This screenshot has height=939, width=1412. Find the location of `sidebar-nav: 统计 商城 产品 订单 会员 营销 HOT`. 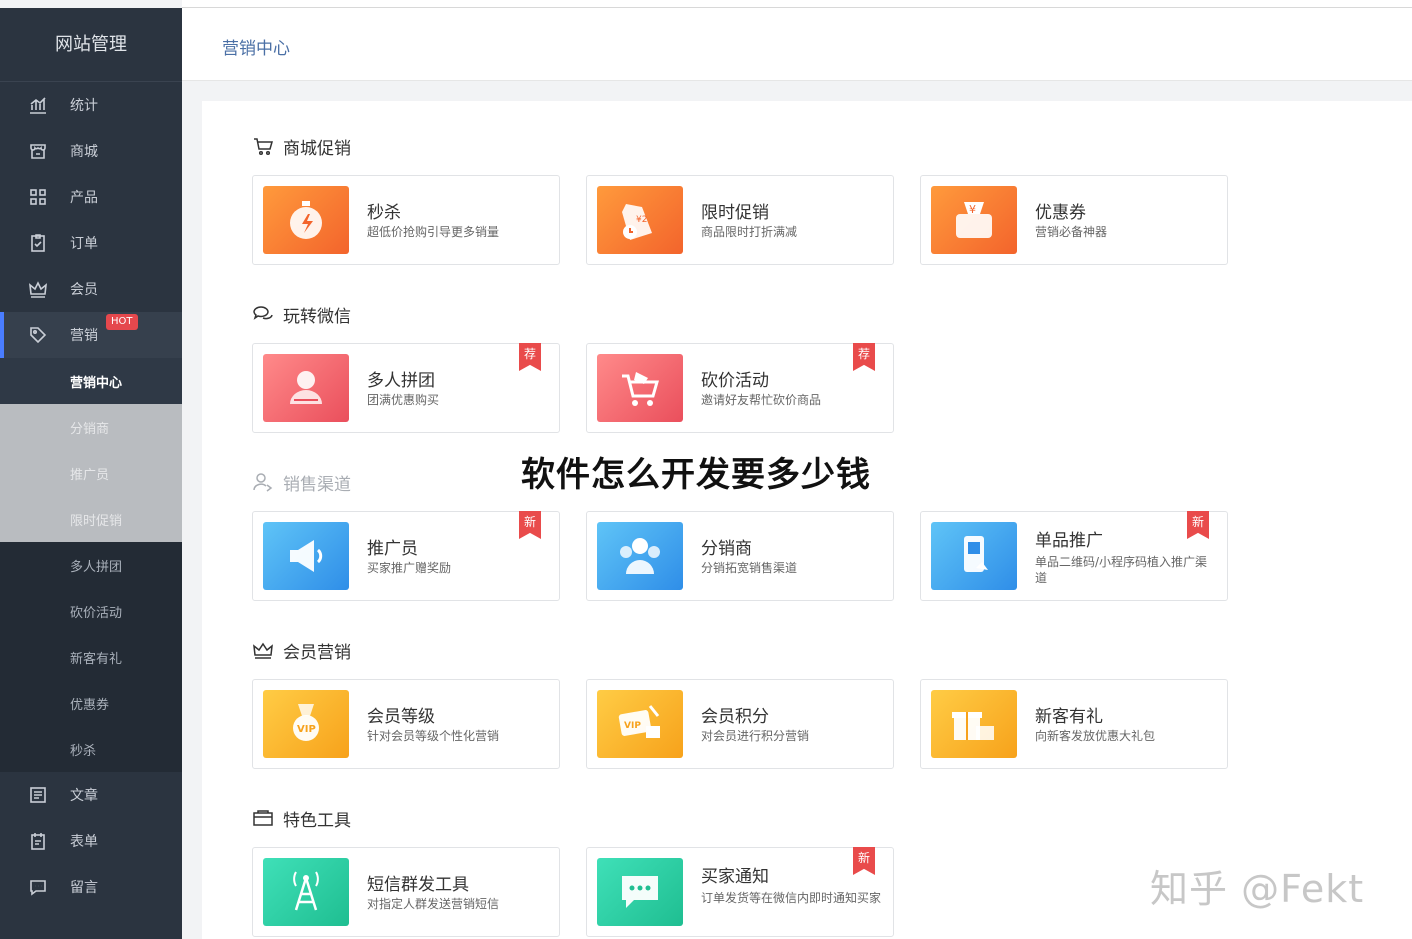

sidebar-nav: 统计 商城 产品 订单 会员 营销 HOT is located at coordinates (91, 220).